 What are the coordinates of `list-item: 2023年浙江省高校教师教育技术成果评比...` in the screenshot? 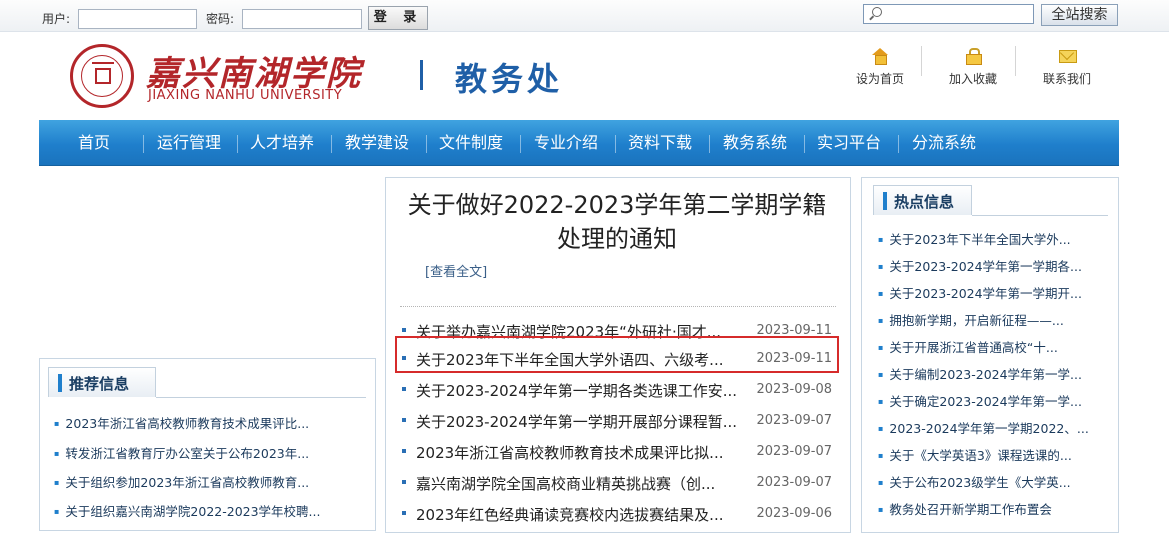 It's located at (181, 422).